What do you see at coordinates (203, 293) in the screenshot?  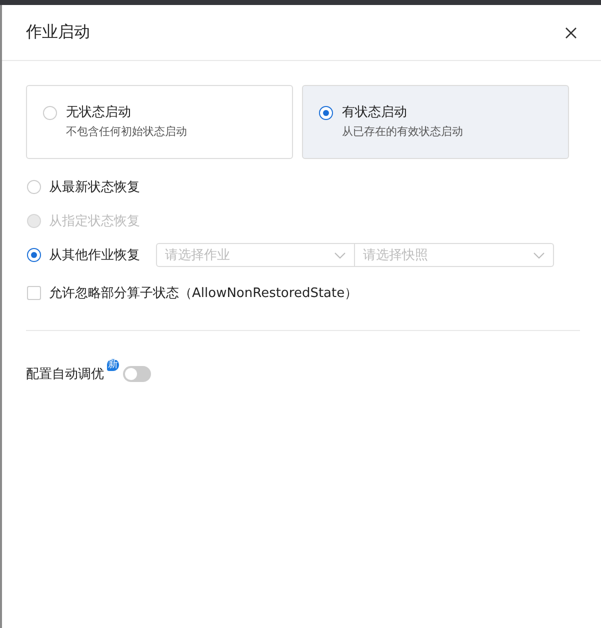 I see `checkbox-label: 允许忽略部分算子状态（AllowNonRestoredState）` at bounding box center [203, 293].